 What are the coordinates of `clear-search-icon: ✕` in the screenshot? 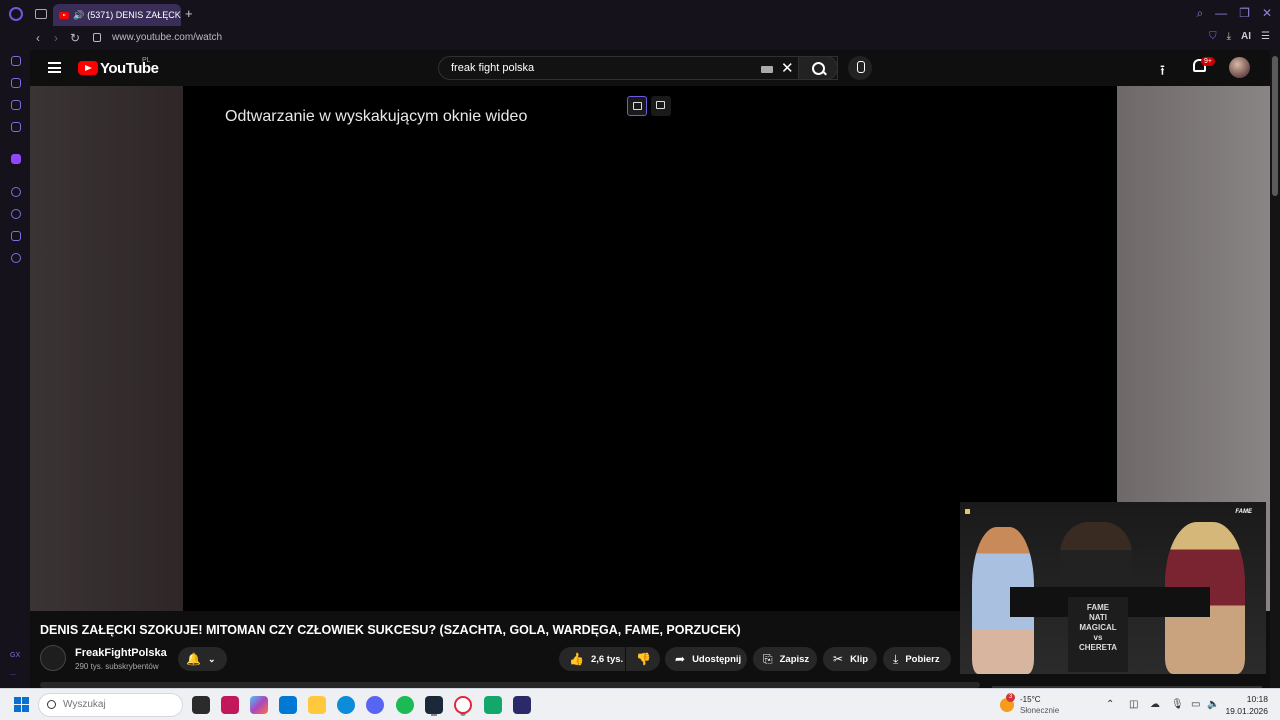 It's located at (787, 68).